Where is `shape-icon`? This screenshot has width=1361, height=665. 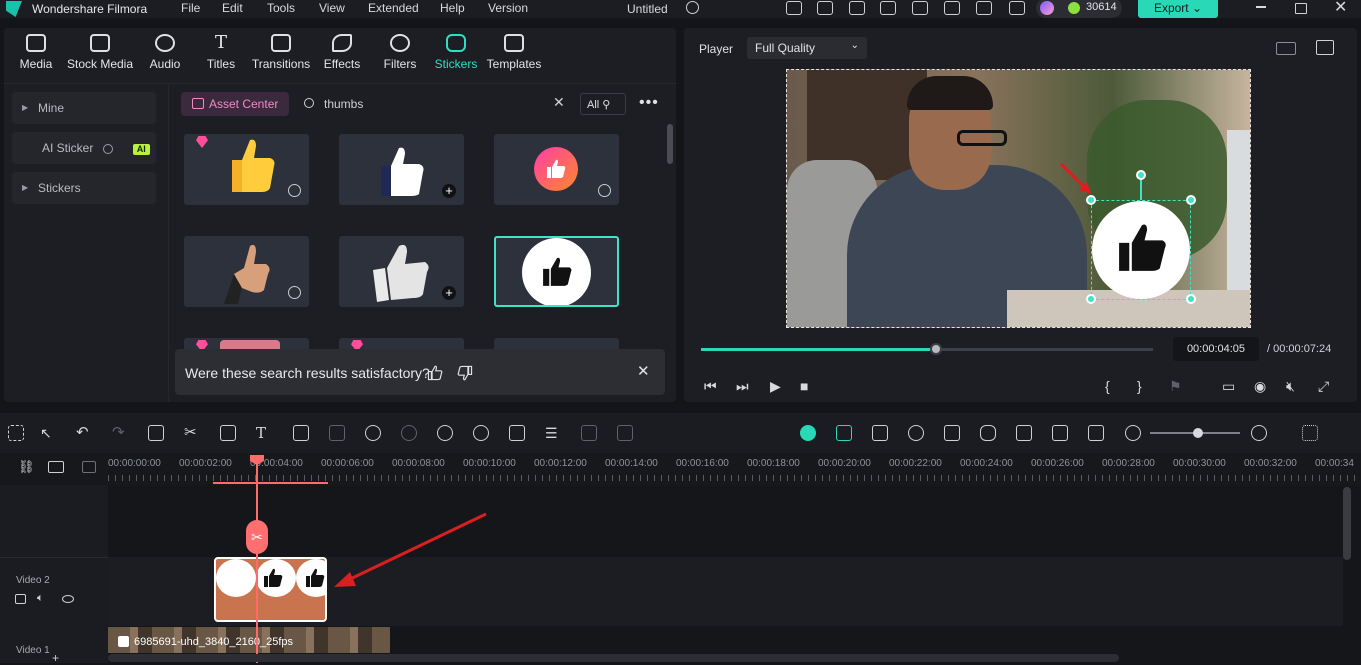 shape-icon is located at coordinates (301, 433).